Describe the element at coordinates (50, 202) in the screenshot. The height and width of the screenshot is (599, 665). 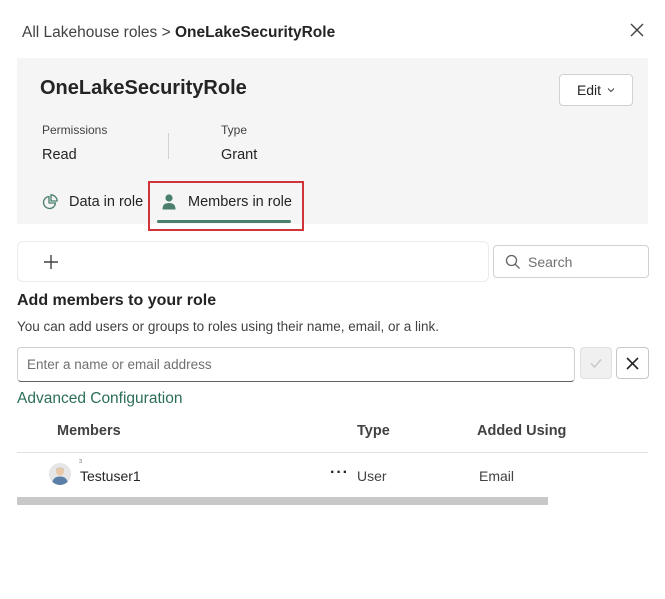
I see `pie-chart-icon` at that location.